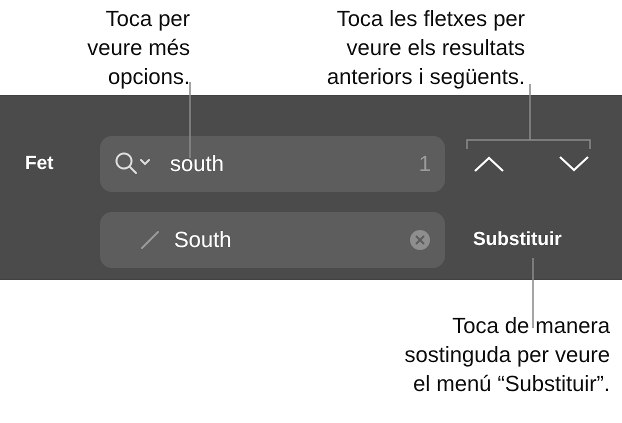 This screenshot has width=622, height=423. What do you see at coordinates (507, 355) in the screenshot?
I see `callout-text: Toca de manera sostinguda per veure el menú “Substituir”.` at bounding box center [507, 355].